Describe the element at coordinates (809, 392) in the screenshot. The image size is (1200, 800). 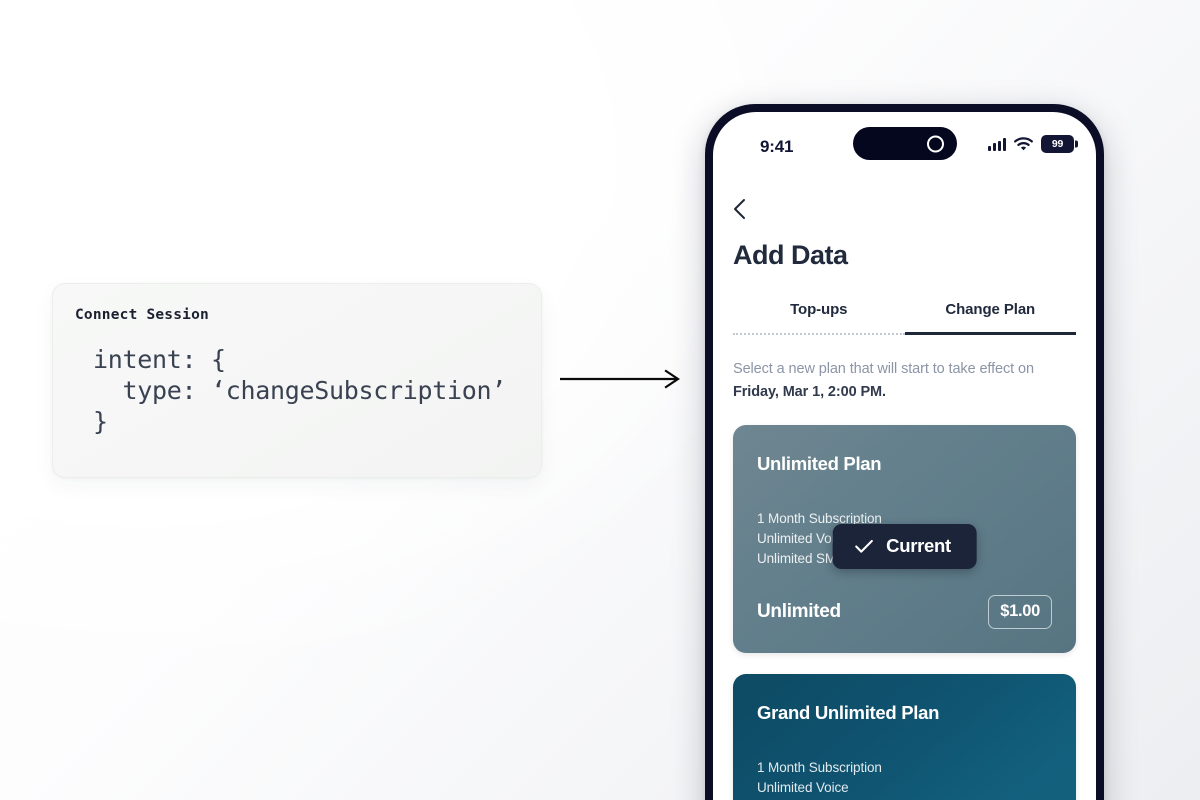
I see `description-effective-date: Friday, Mar 1, 2:00 PM.` at that location.